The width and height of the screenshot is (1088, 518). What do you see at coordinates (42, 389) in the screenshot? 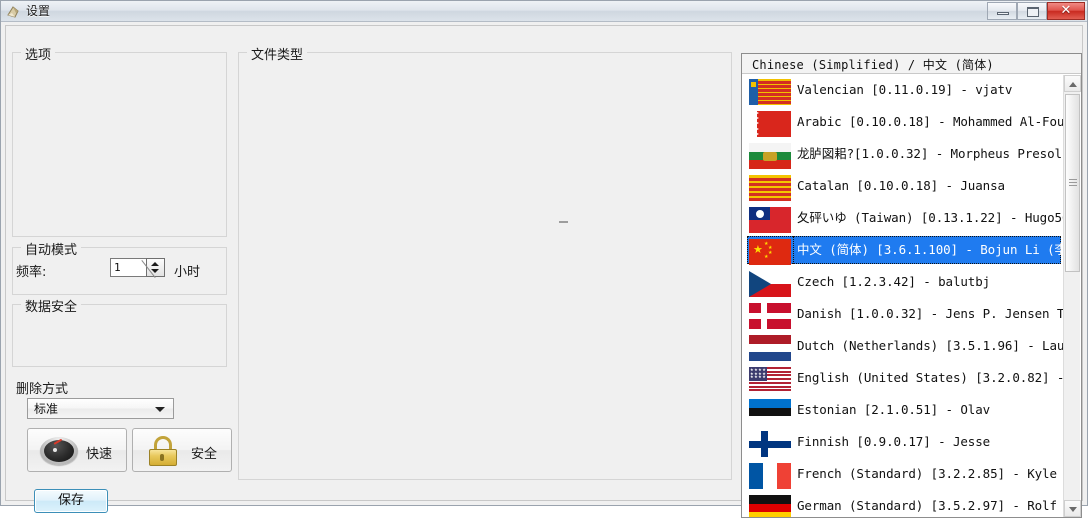
I see `delete-method-label: 删除方式` at bounding box center [42, 389].